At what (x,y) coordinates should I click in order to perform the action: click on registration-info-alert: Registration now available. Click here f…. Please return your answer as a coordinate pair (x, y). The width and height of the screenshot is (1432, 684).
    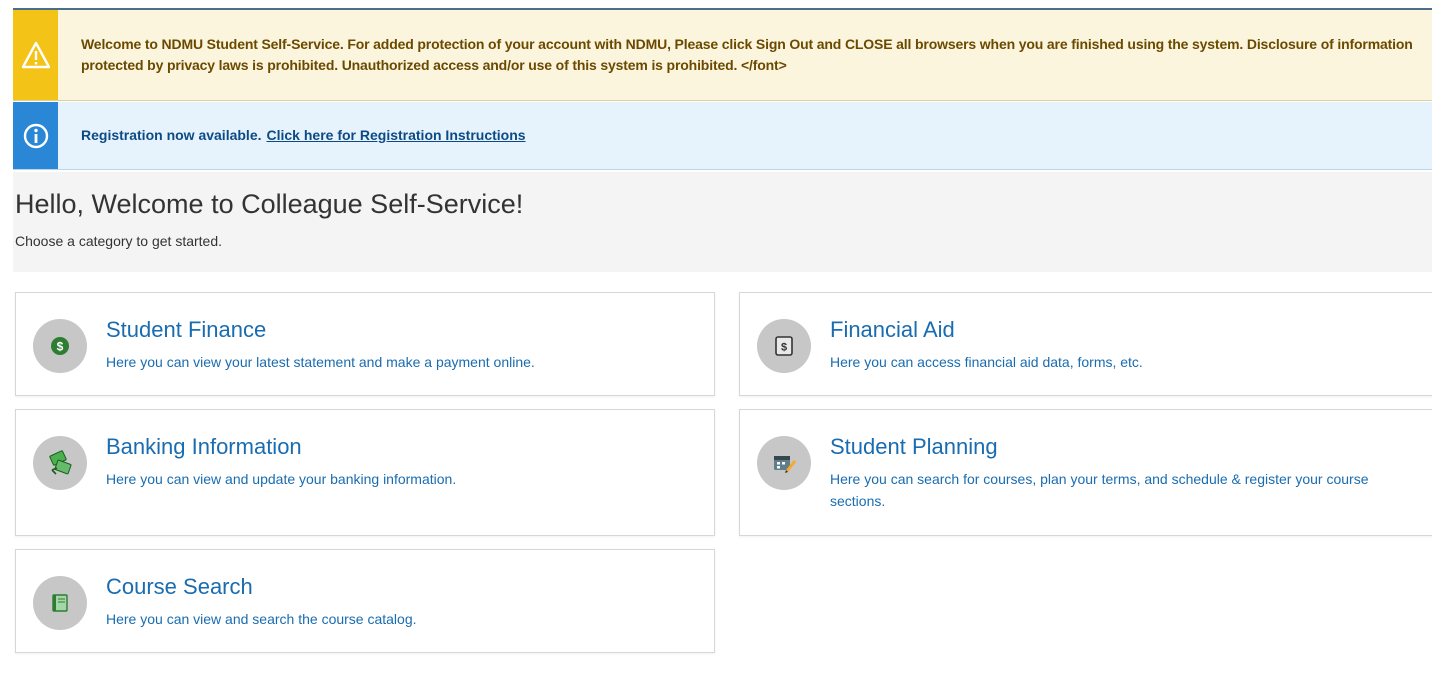
    Looking at the image, I should click on (722, 136).